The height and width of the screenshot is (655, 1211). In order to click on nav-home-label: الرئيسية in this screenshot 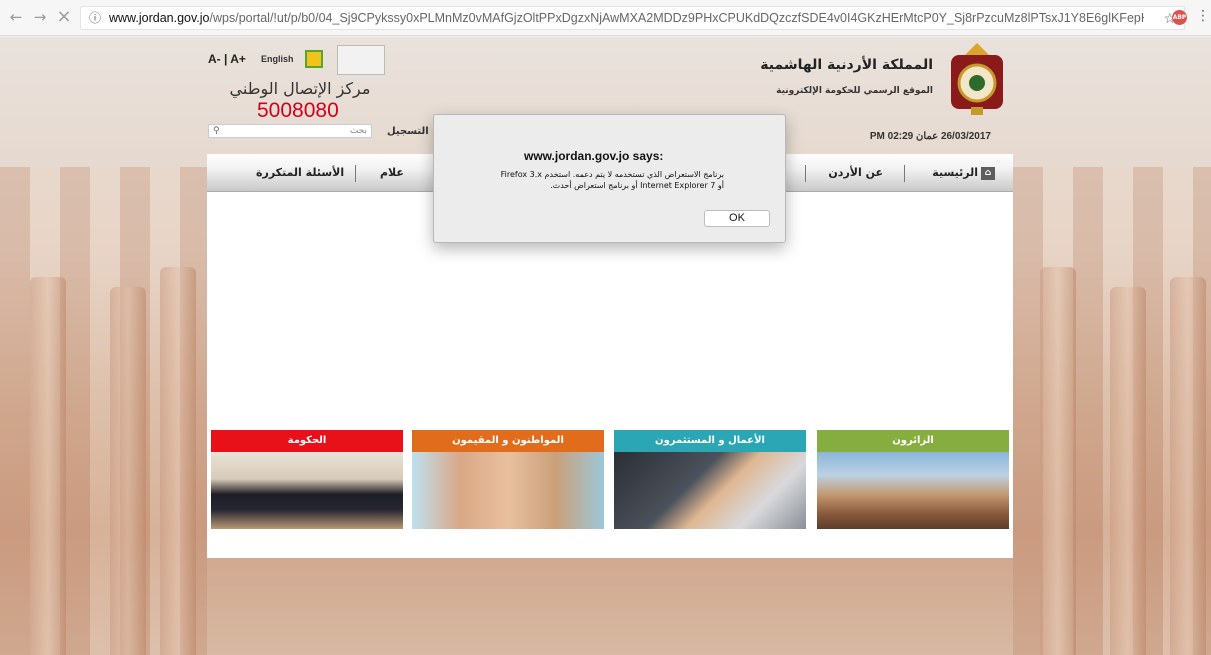, I will do `click(955, 172)`.